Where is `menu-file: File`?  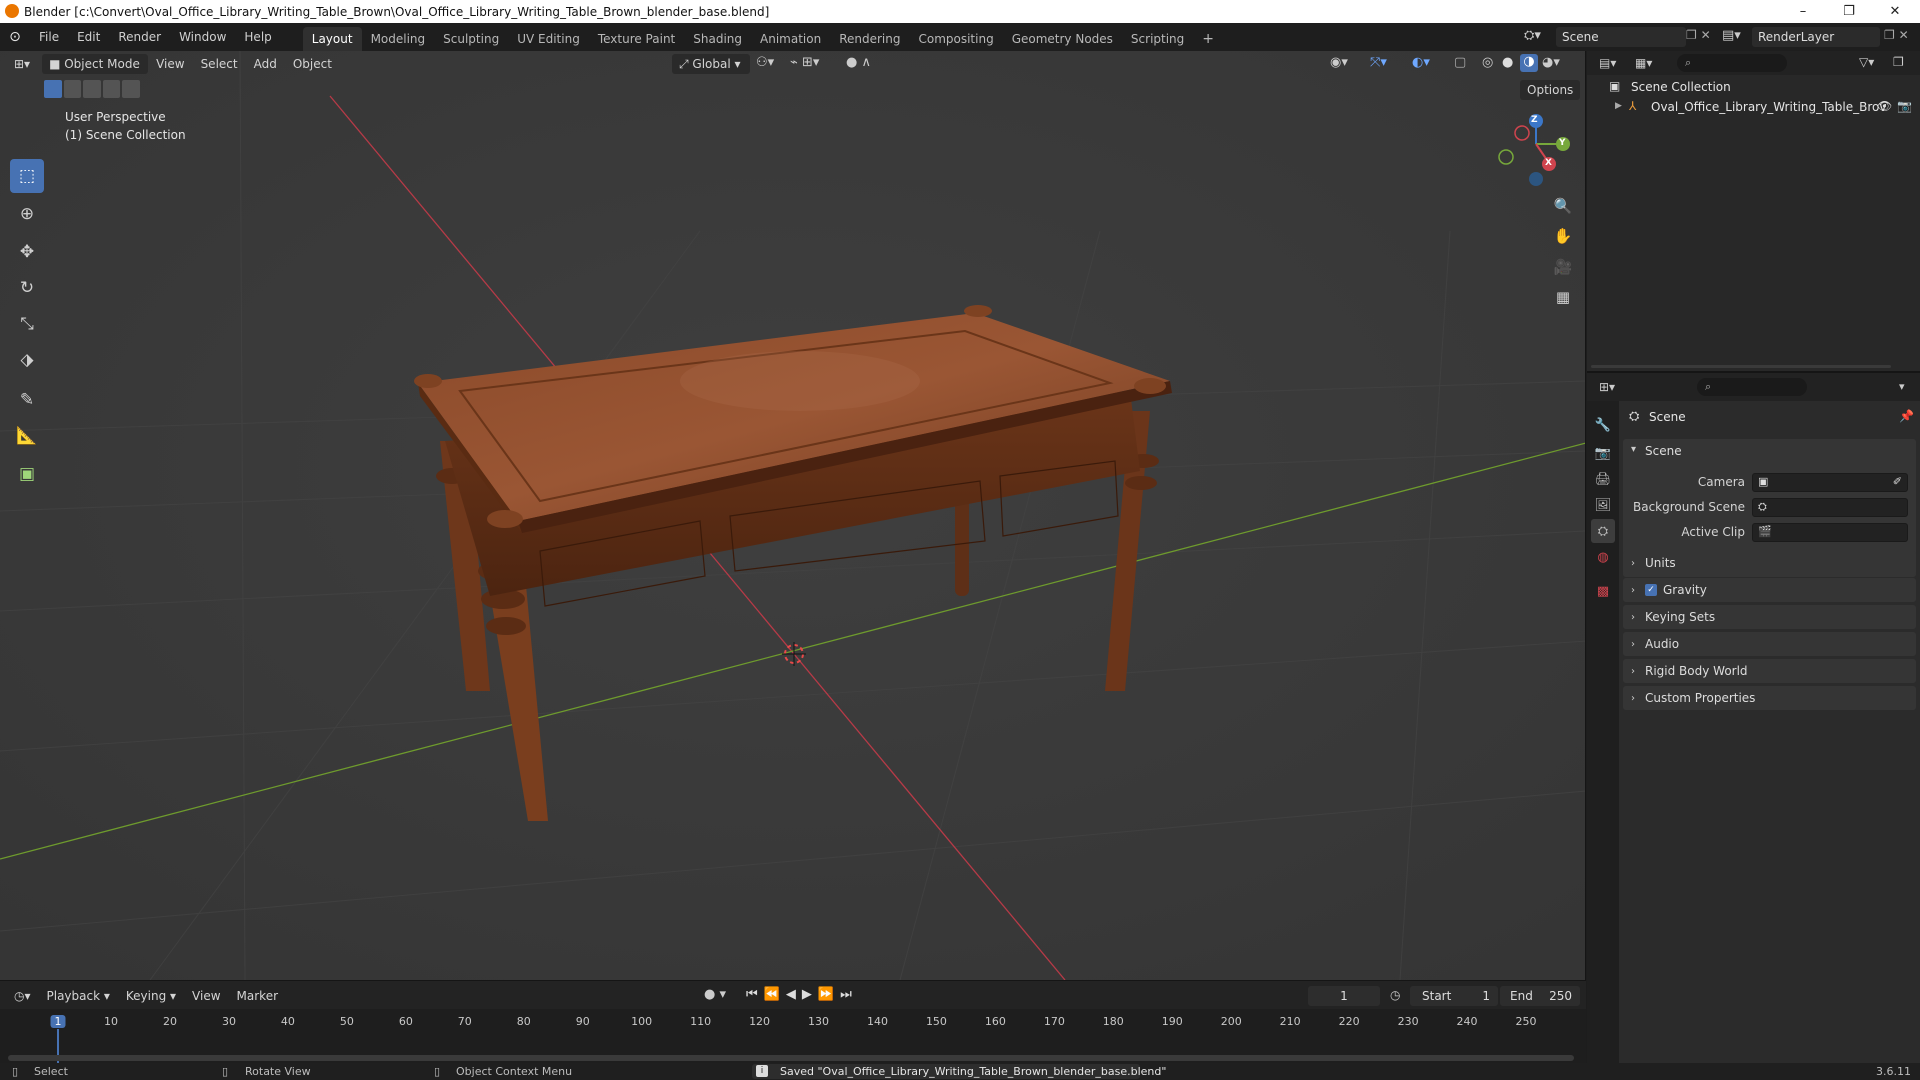 menu-file: File is located at coordinates (49, 37).